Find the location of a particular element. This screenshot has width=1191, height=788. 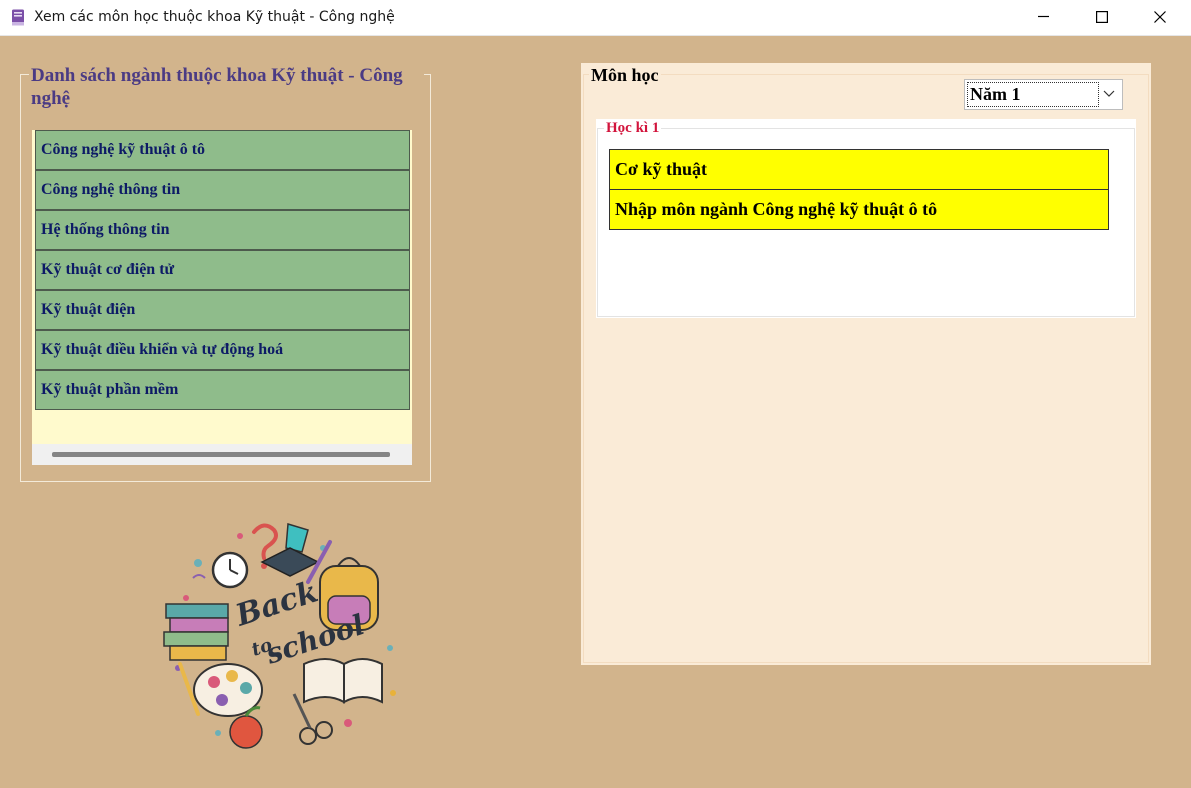

major-item: Kỹ thuật cơ điện tử is located at coordinates (222, 270).